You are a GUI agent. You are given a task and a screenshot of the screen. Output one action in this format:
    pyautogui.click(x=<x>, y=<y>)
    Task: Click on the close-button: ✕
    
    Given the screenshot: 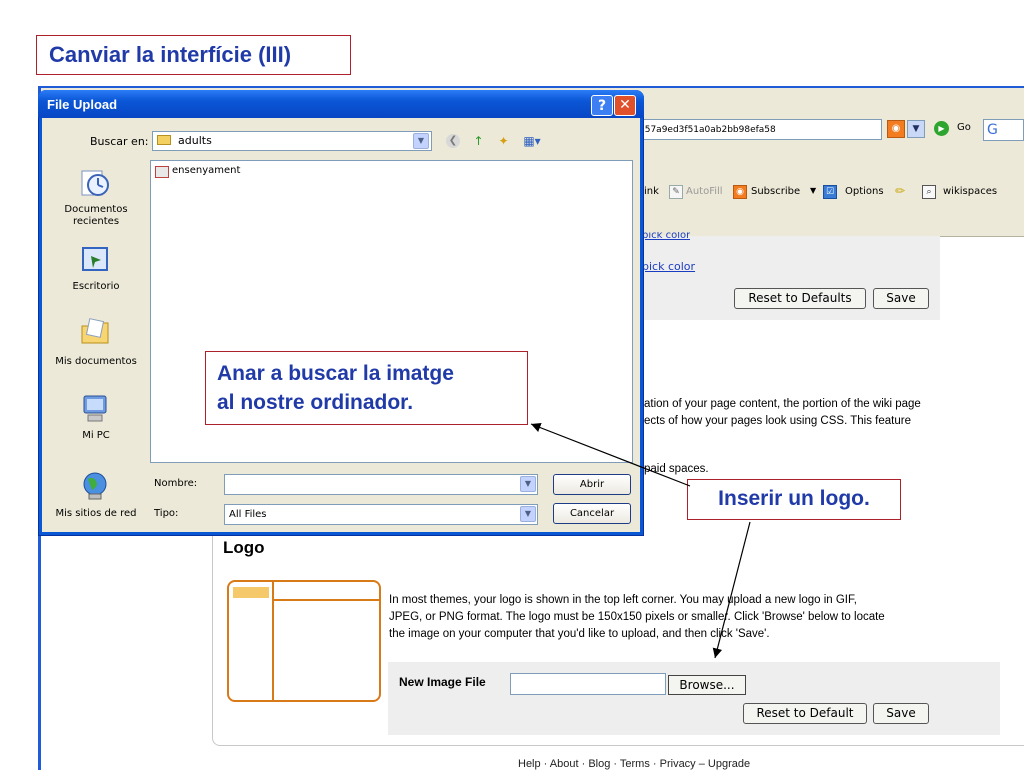 What is the action you would take?
    pyautogui.click(x=625, y=105)
    